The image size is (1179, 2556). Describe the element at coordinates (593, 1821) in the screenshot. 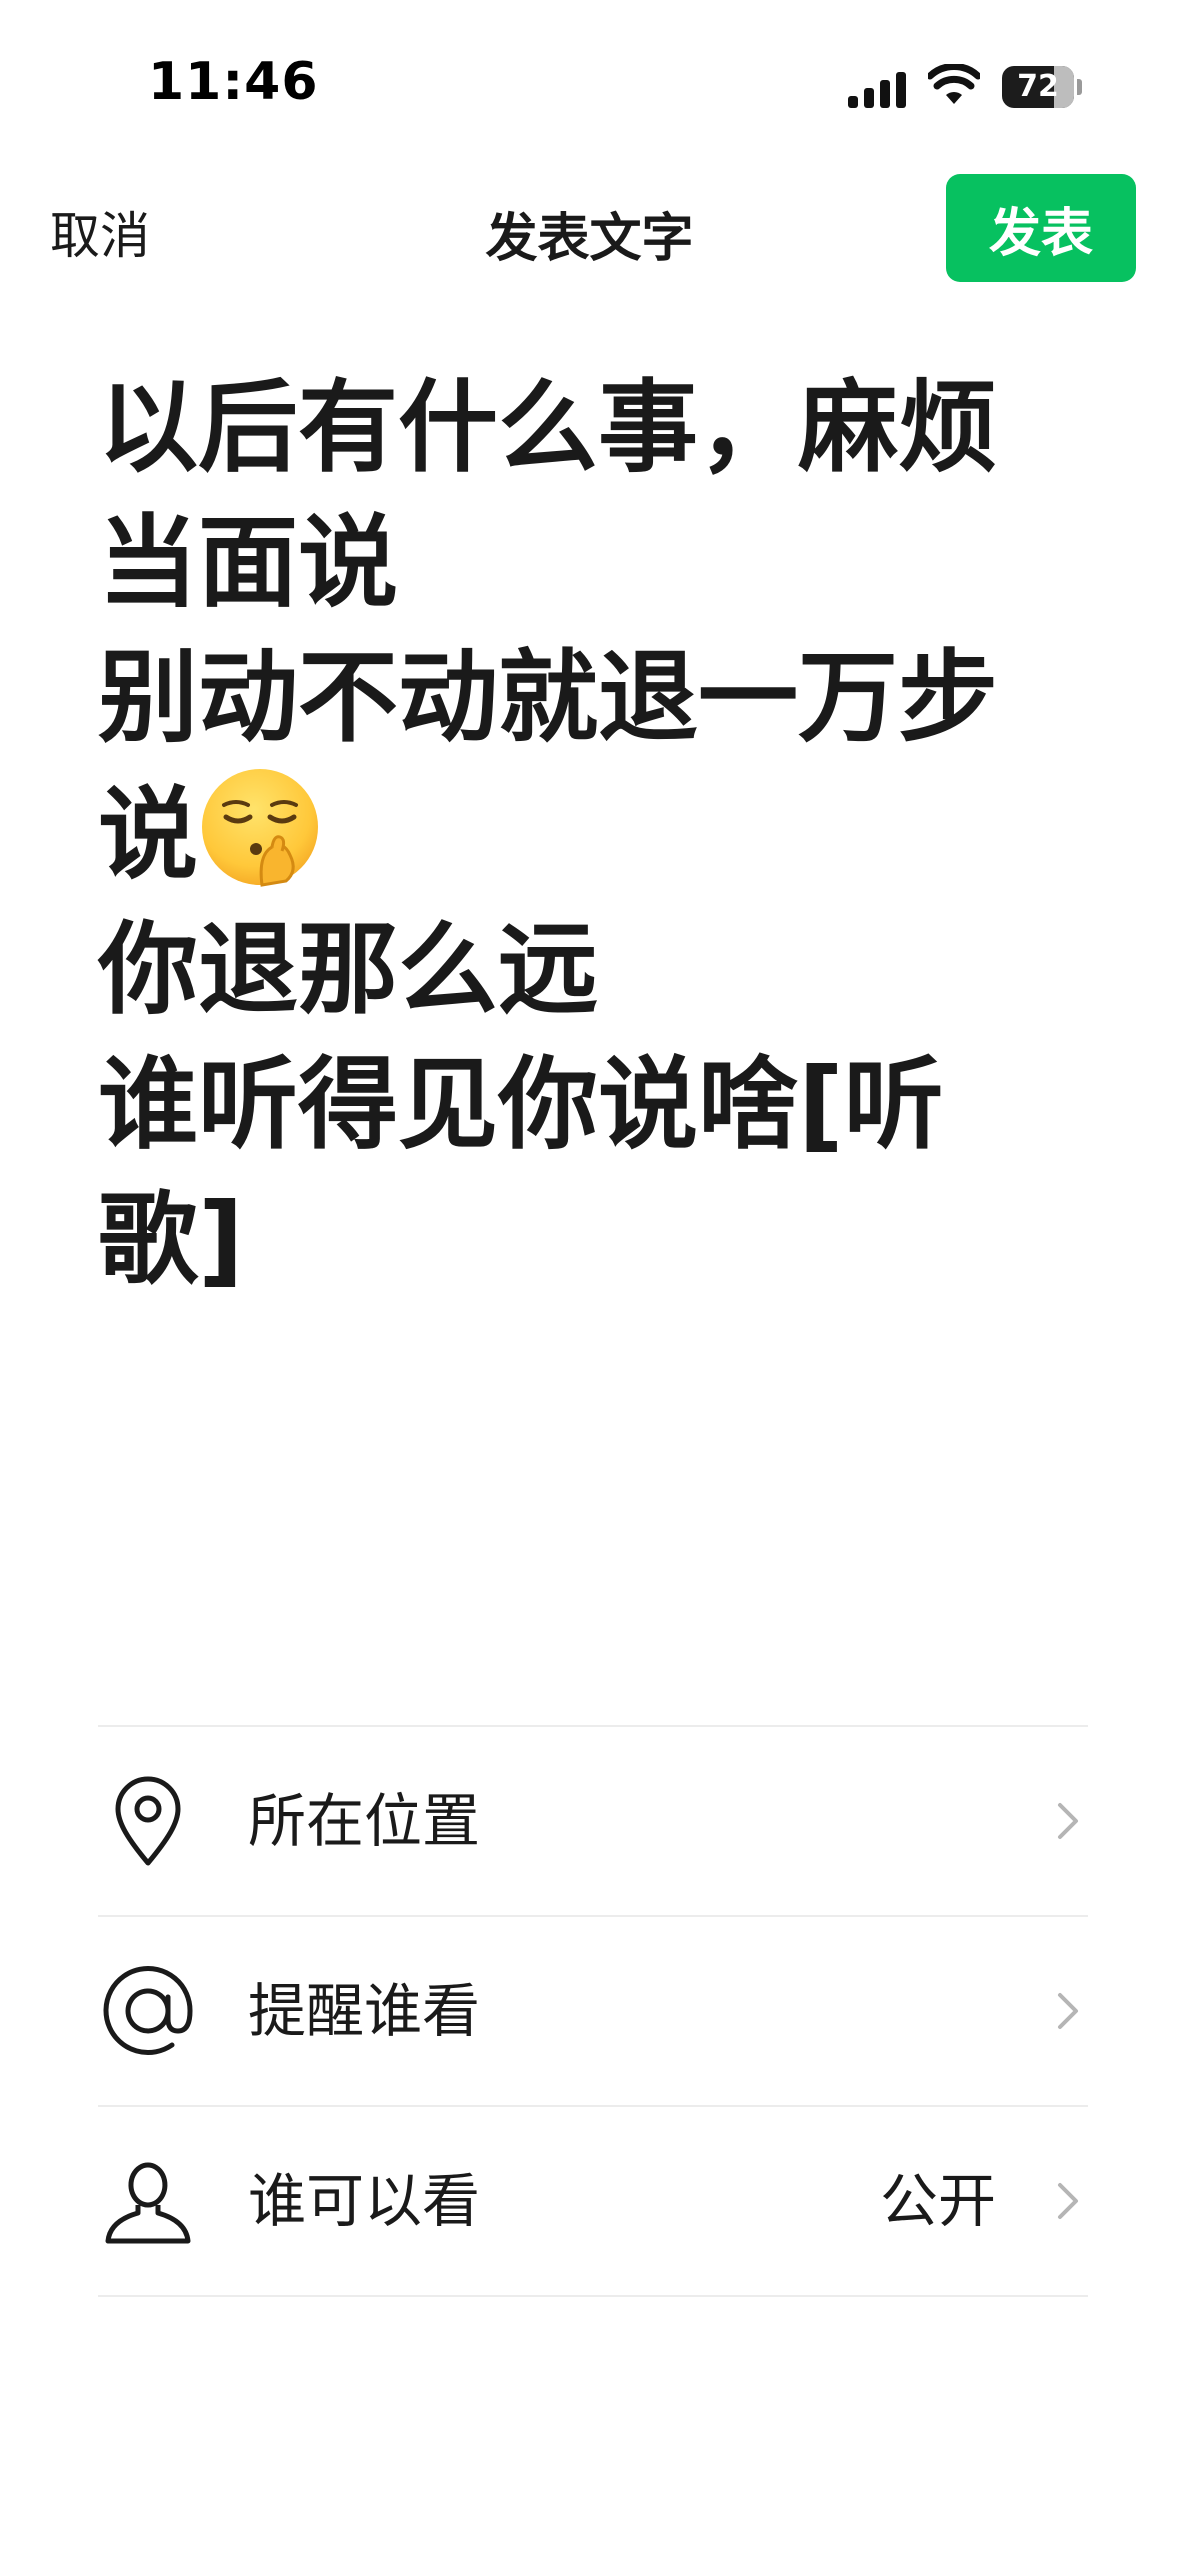

I see `option-location: 所在位置` at that location.